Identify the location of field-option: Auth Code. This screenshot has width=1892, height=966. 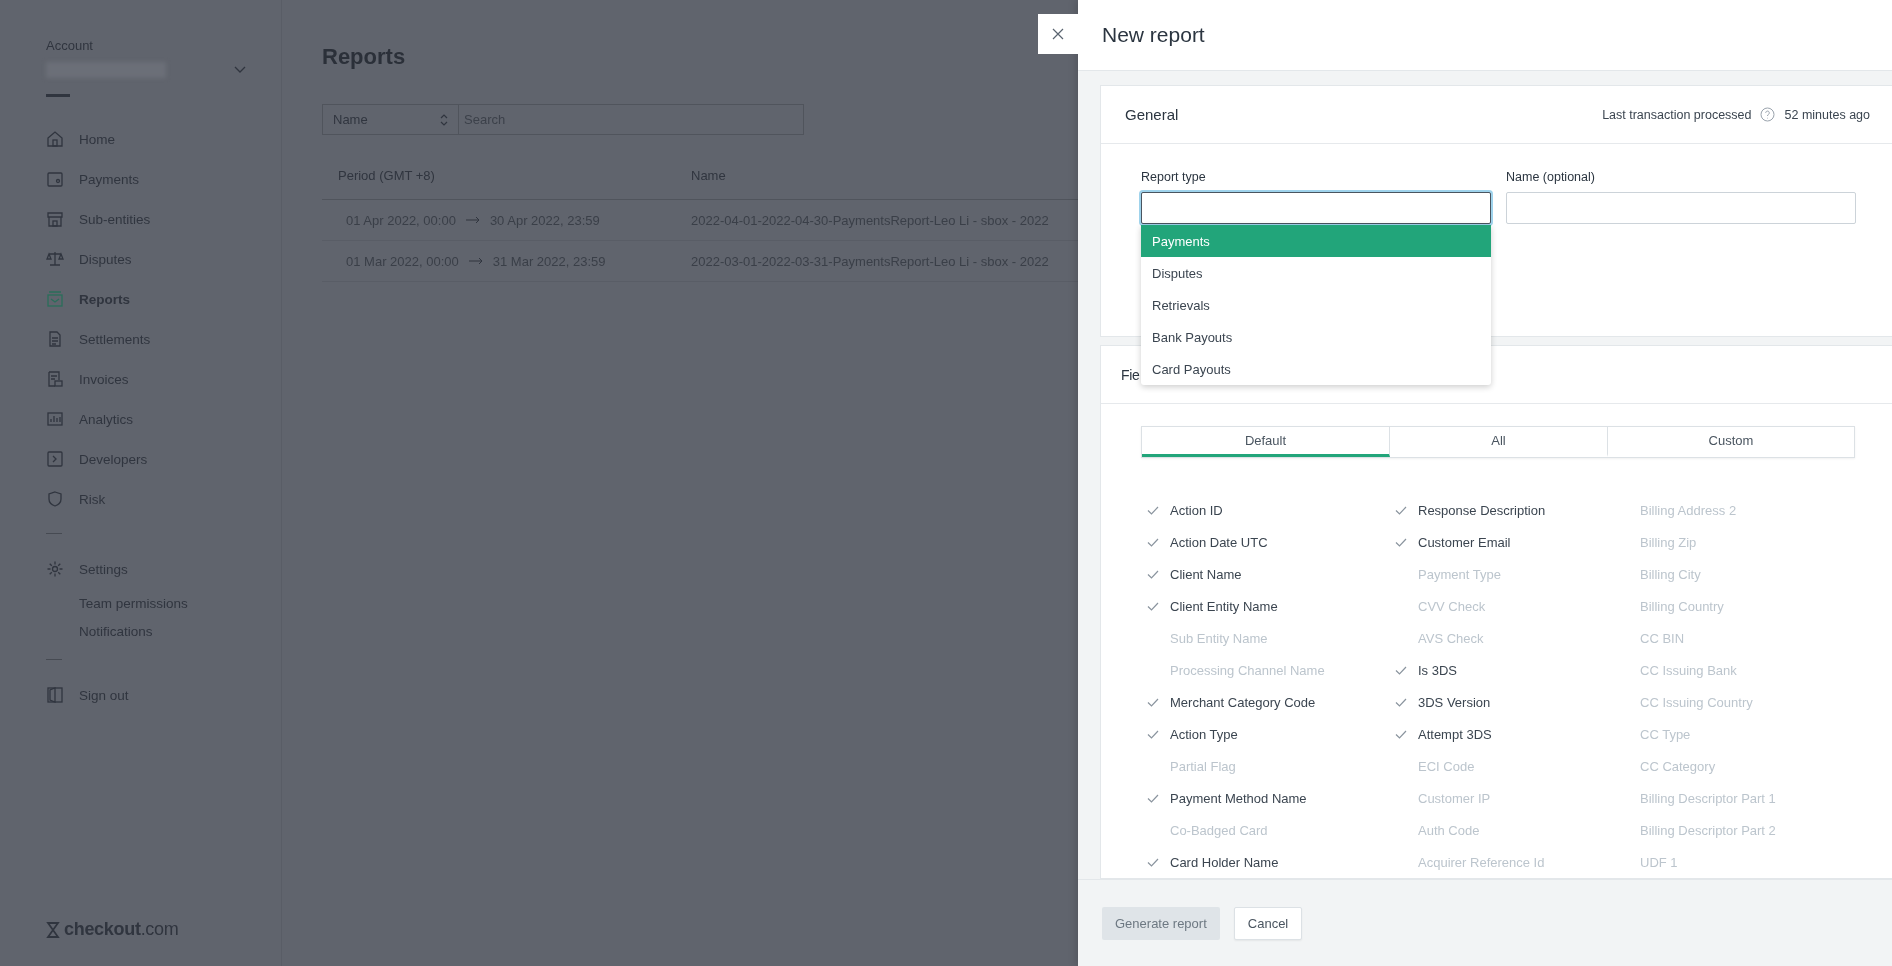
(1449, 830).